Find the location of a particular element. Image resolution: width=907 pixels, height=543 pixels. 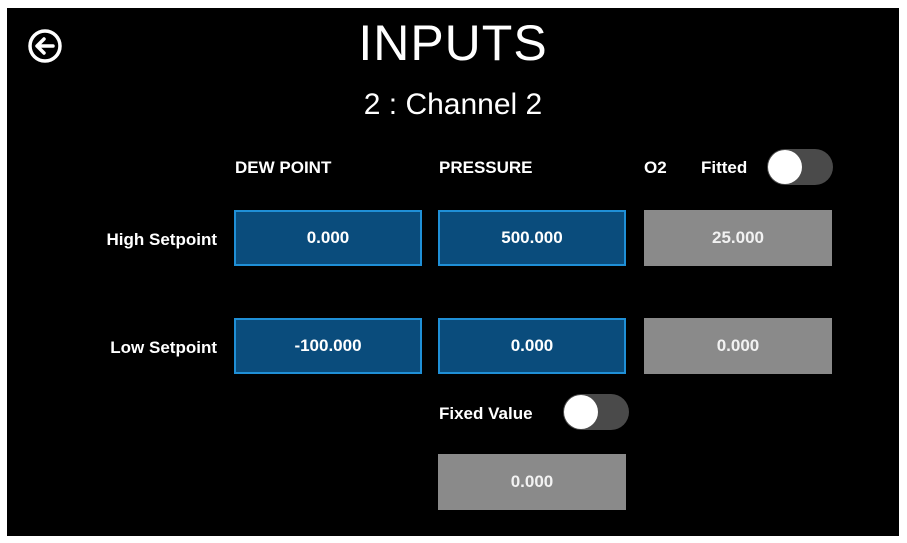

fixed-value-field: 0.000 is located at coordinates (532, 482).